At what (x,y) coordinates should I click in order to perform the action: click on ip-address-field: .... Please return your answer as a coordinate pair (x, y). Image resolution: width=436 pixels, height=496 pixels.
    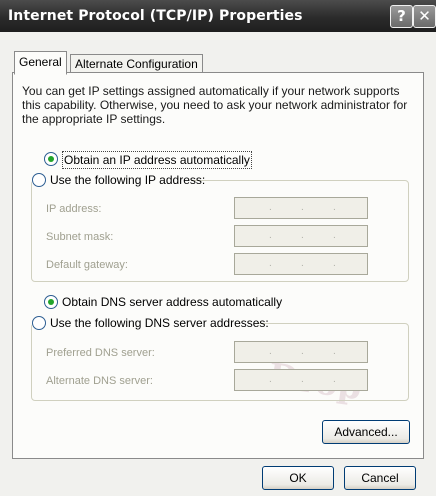
    Looking at the image, I should click on (301, 208).